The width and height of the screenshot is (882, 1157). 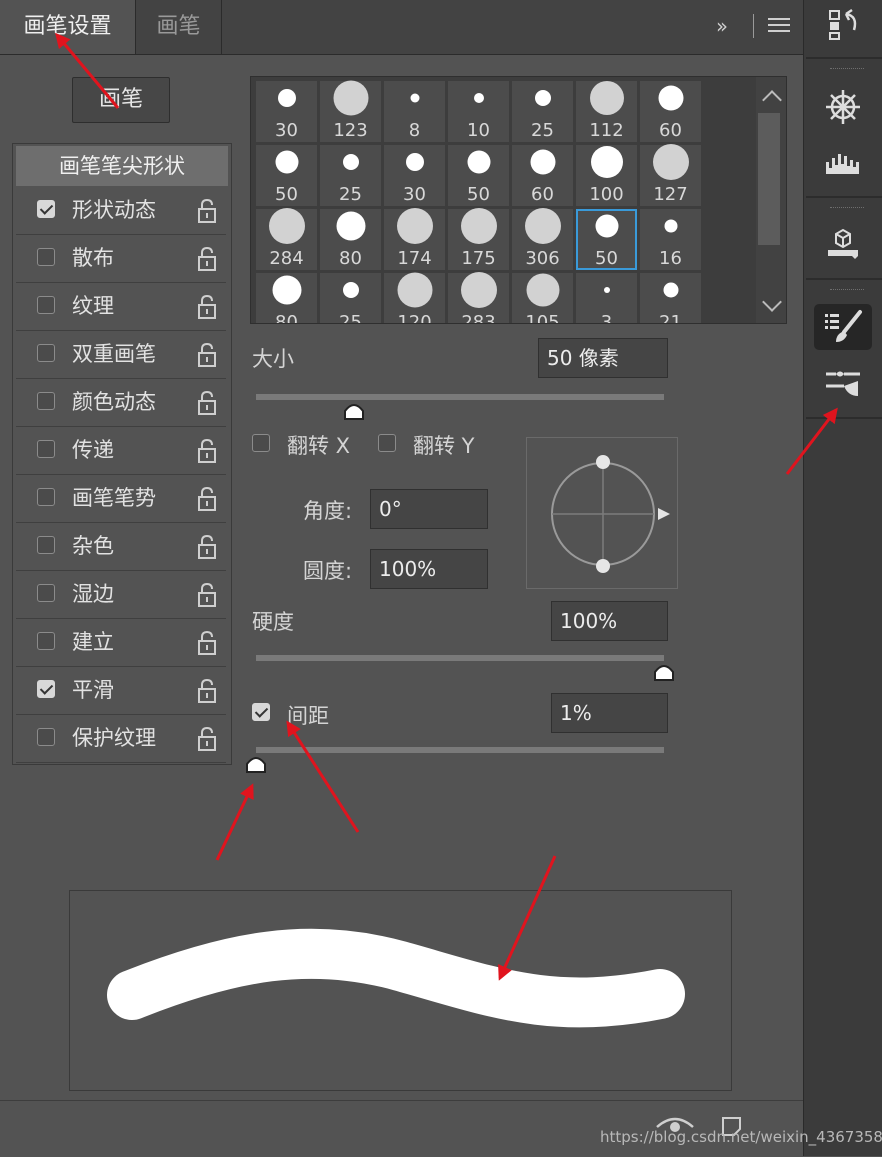 I want to click on brush-preset: 100, so click(x=606, y=175).